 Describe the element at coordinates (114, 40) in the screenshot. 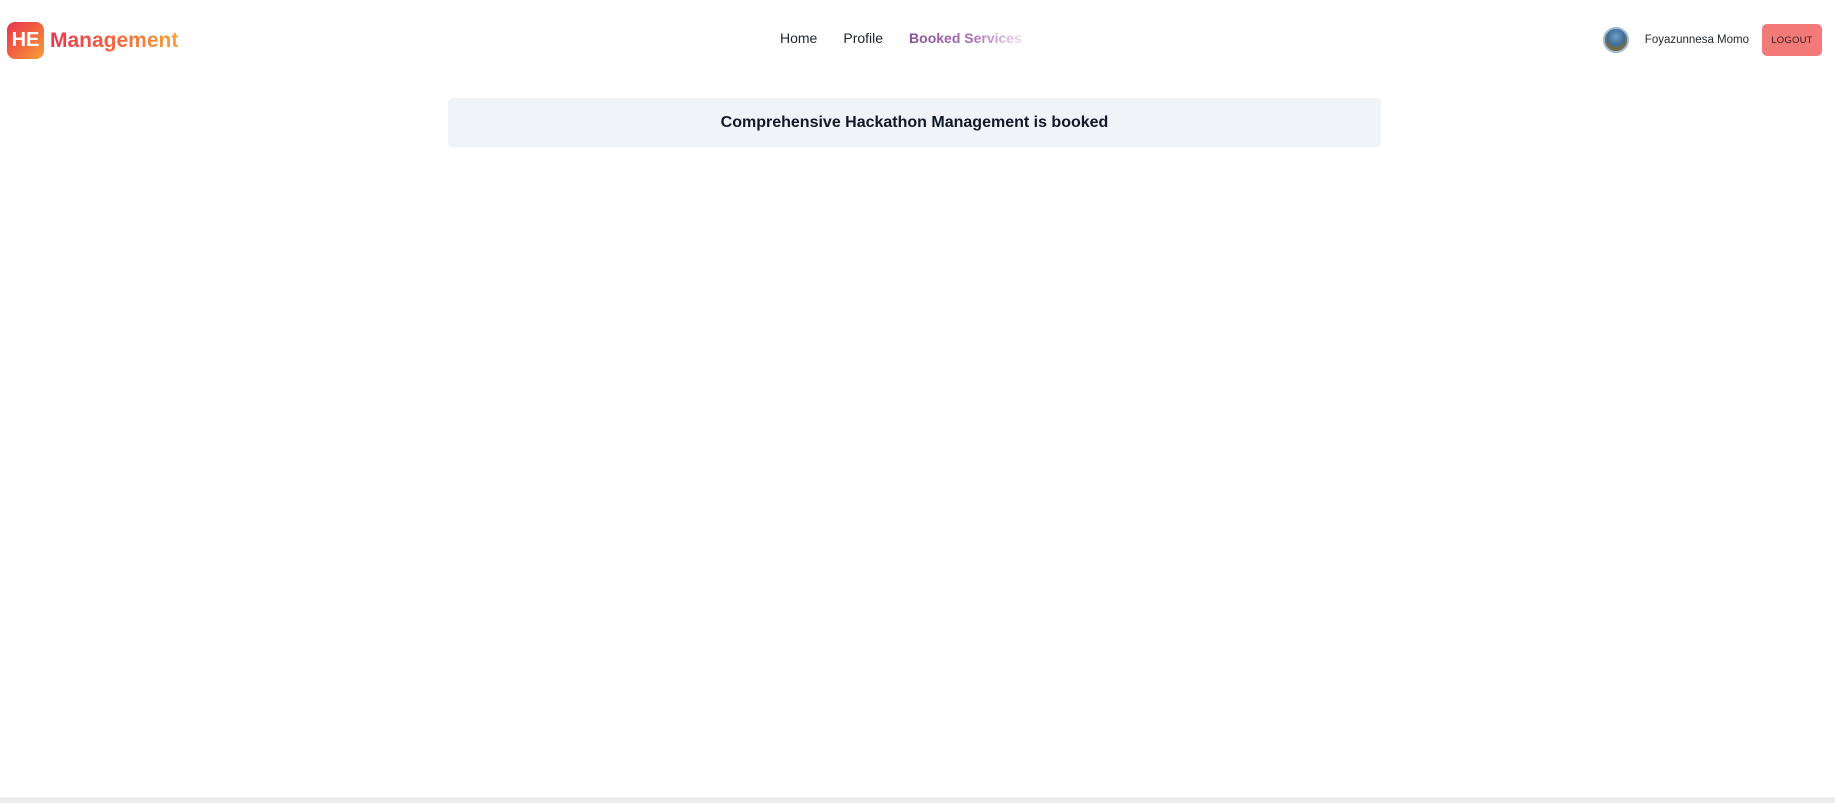

I see `brand-name: Management` at that location.